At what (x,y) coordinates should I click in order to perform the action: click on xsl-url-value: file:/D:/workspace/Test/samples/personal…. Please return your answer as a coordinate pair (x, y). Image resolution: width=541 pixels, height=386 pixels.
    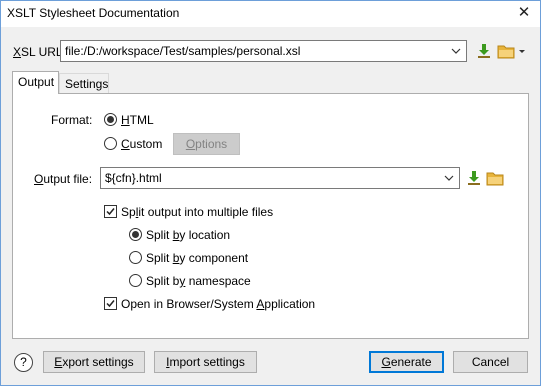
    Looking at the image, I should click on (183, 51).